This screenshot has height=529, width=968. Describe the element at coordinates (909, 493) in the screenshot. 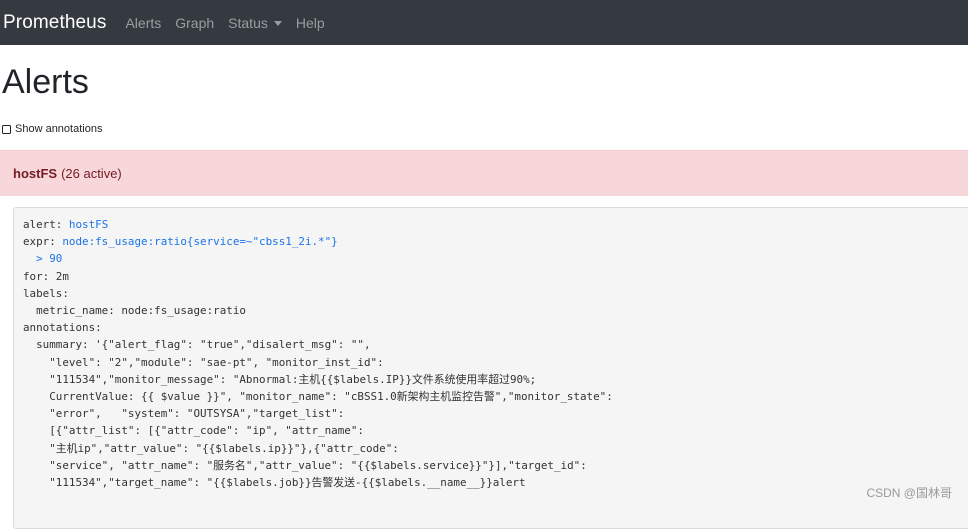

I see `watermark: CSDN @国林哥` at that location.